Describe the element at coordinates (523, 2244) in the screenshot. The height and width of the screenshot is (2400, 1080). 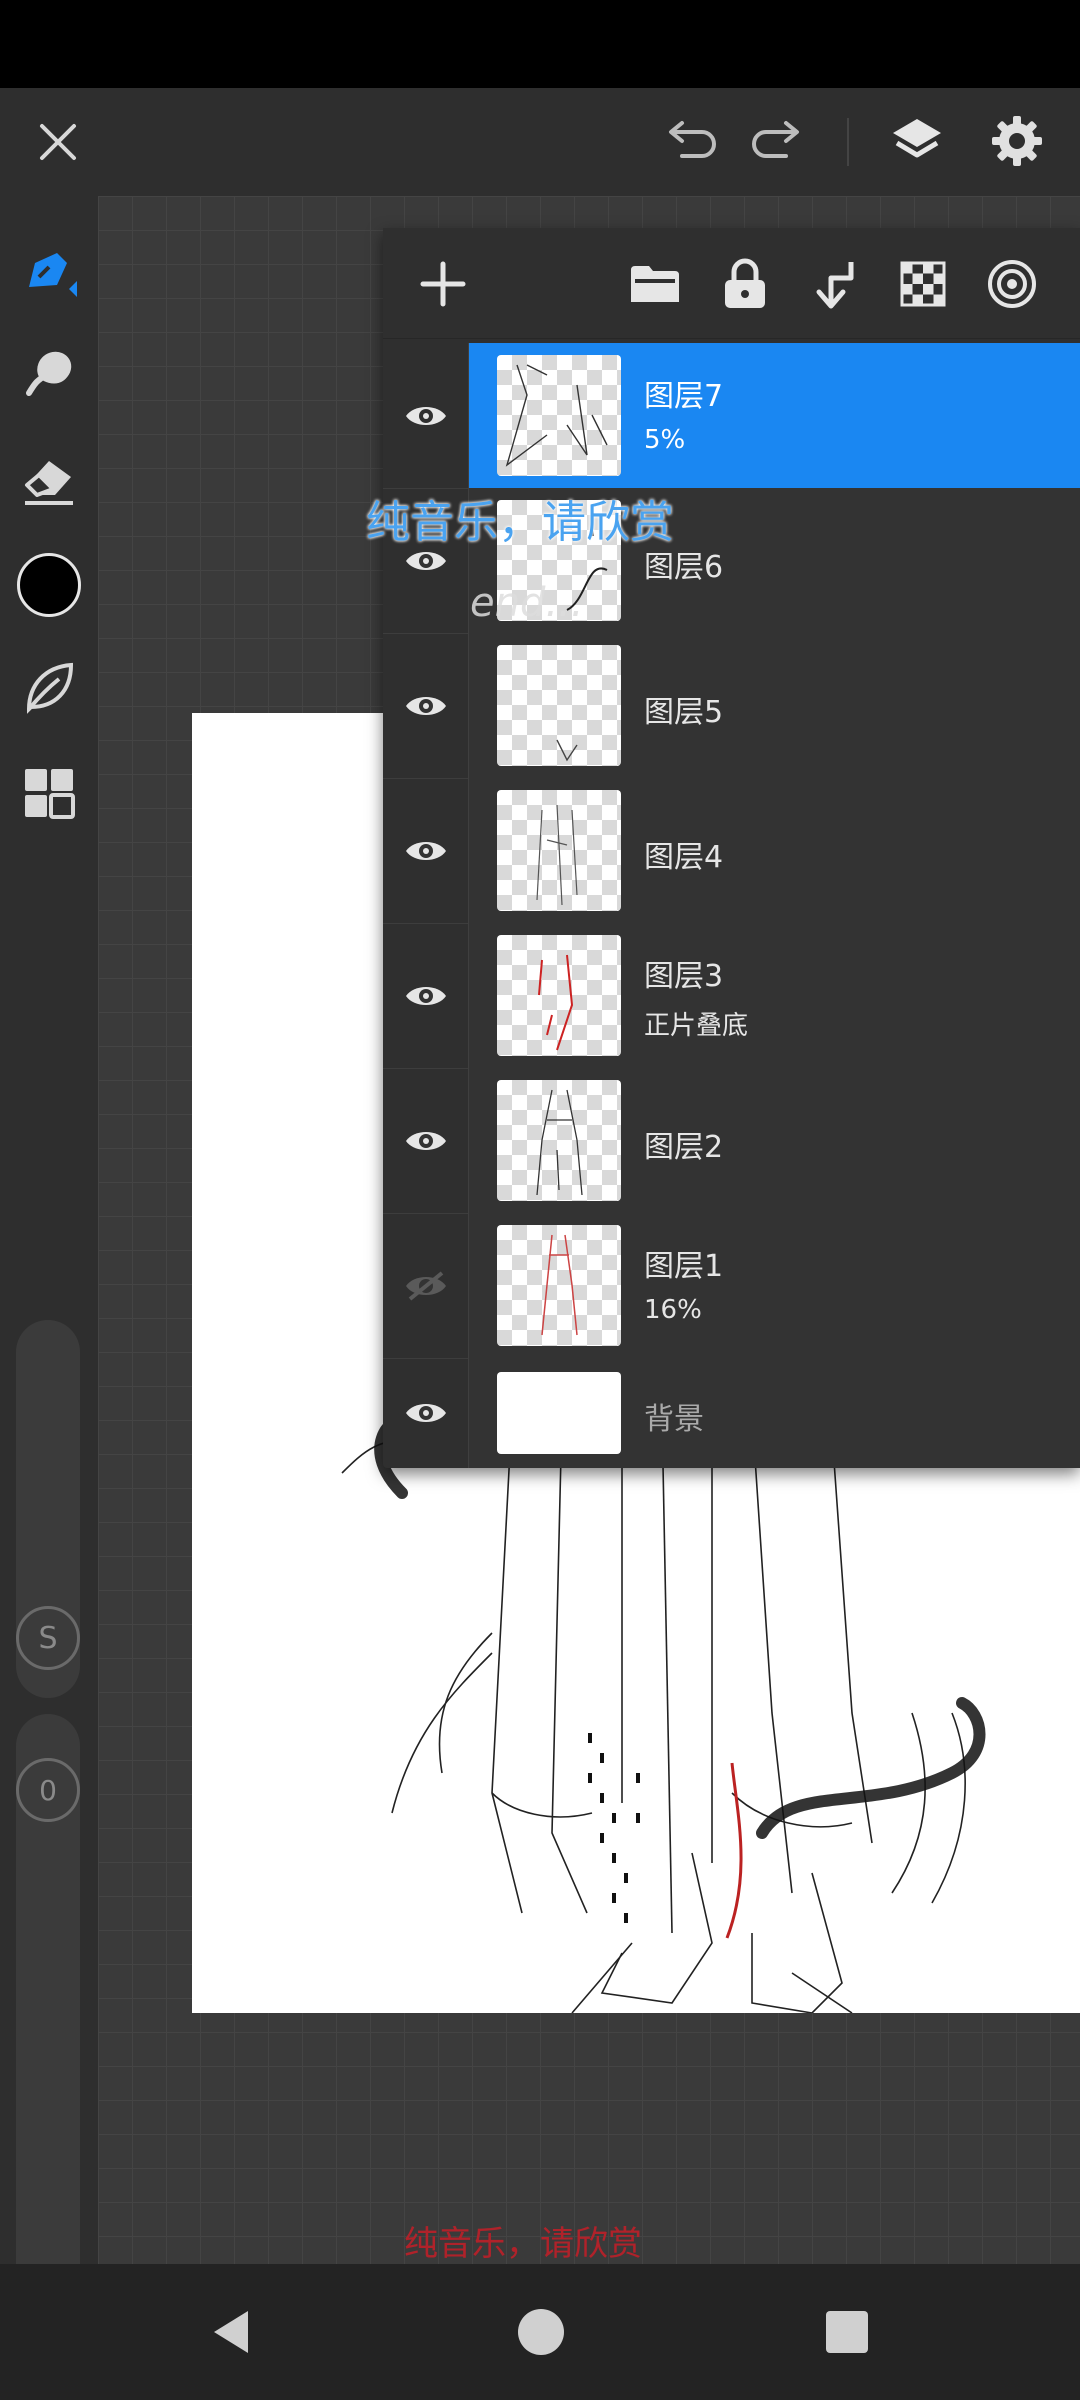
I see `overlay-caption-red: 纯音乐，请欣赏` at that location.